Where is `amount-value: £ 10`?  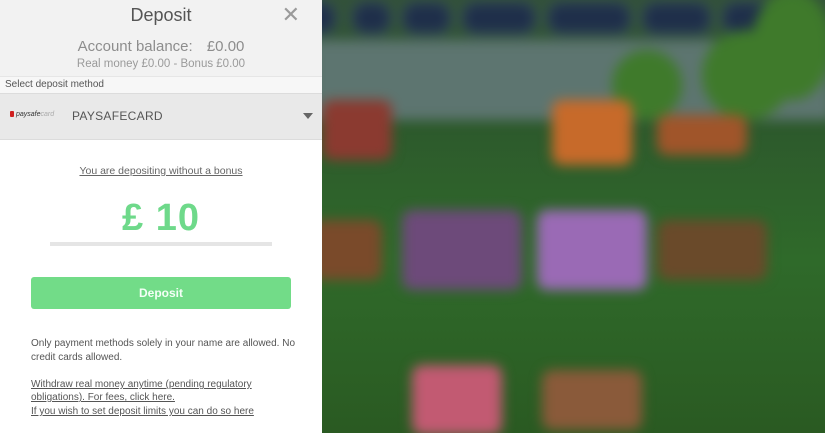 amount-value: £ 10 is located at coordinates (161, 218).